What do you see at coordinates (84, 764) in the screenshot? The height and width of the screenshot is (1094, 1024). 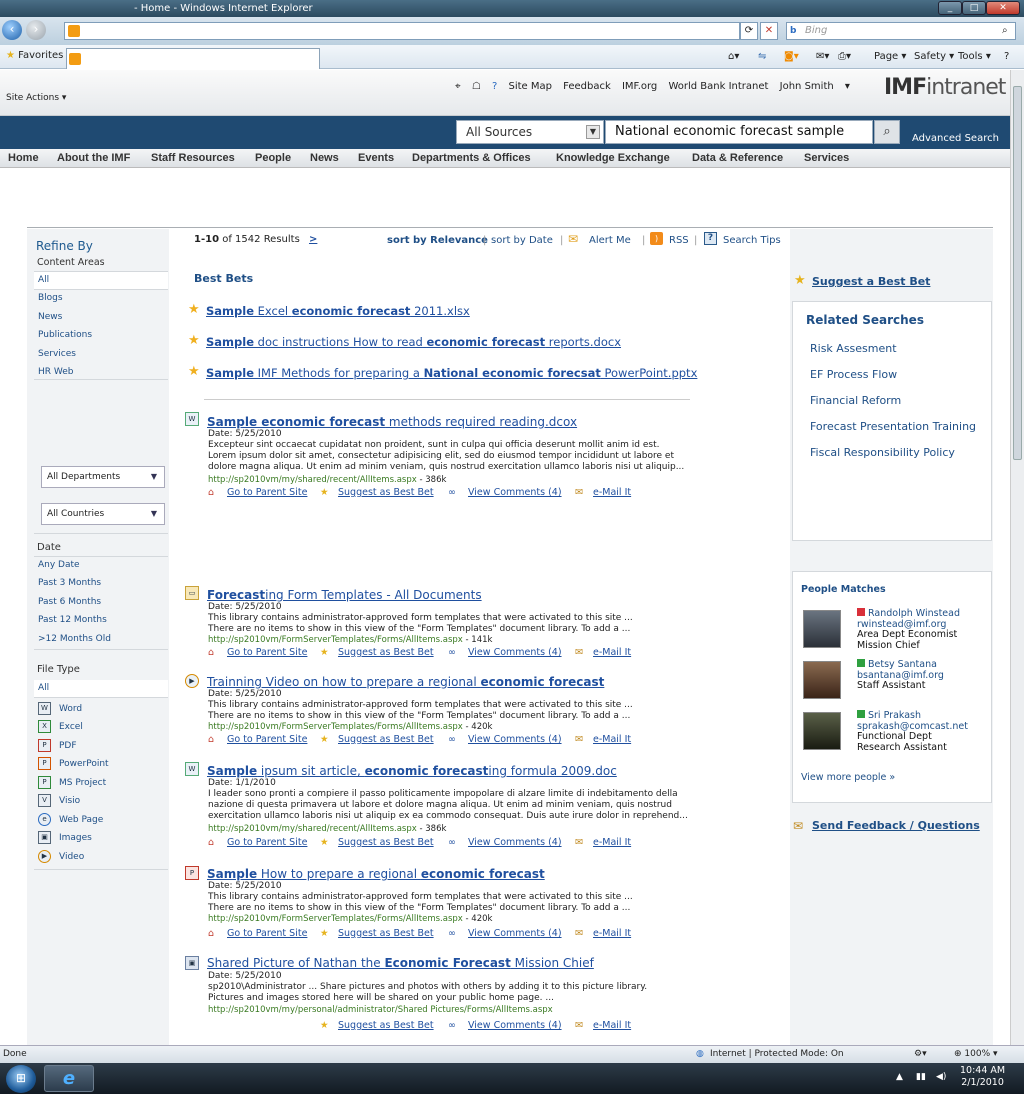 I see `filetype-powerpoint: PowerPoint` at bounding box center [84, 764].